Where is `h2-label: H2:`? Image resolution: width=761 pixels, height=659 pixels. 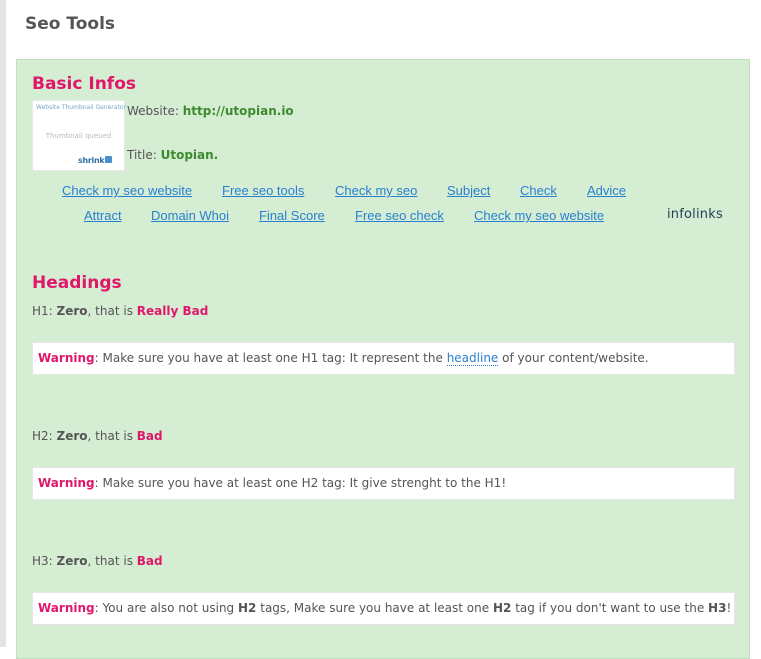 h2-label: H2: is located at coordinates (42, 436).